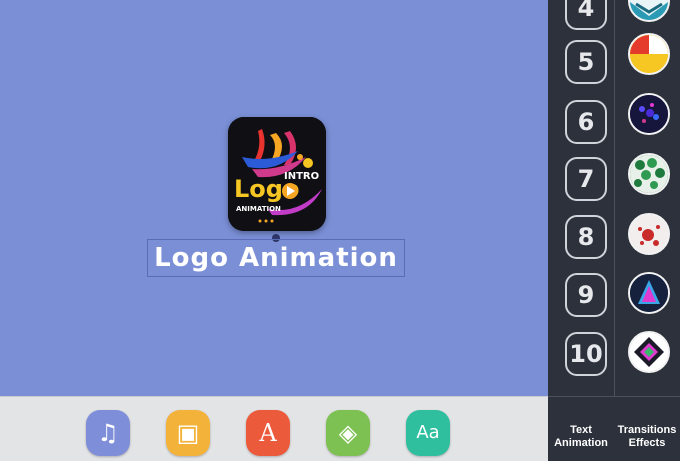  Describe the element at coordinates (258, 209) in the screenshot. I see `animation-word: ANIMATION` at that location.